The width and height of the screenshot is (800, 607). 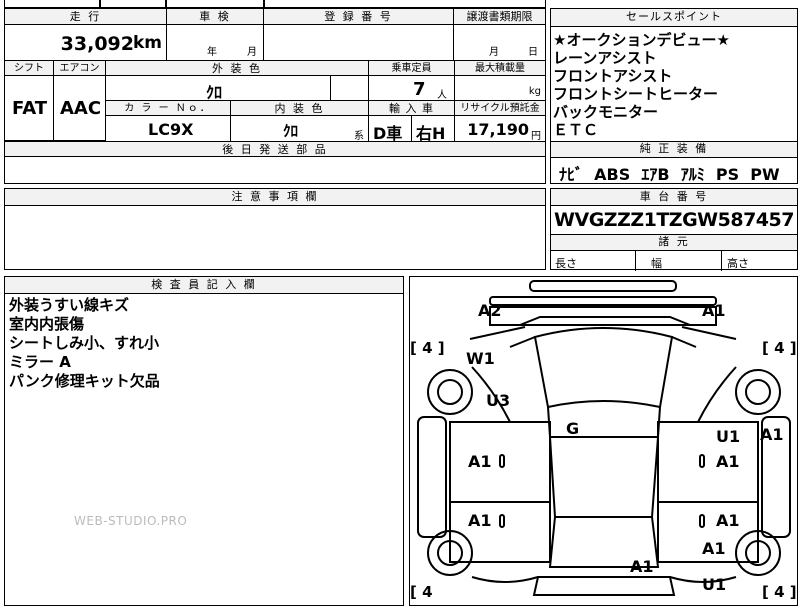 I want to click on recycle-value: 17,190, so click(x=498, y=129).